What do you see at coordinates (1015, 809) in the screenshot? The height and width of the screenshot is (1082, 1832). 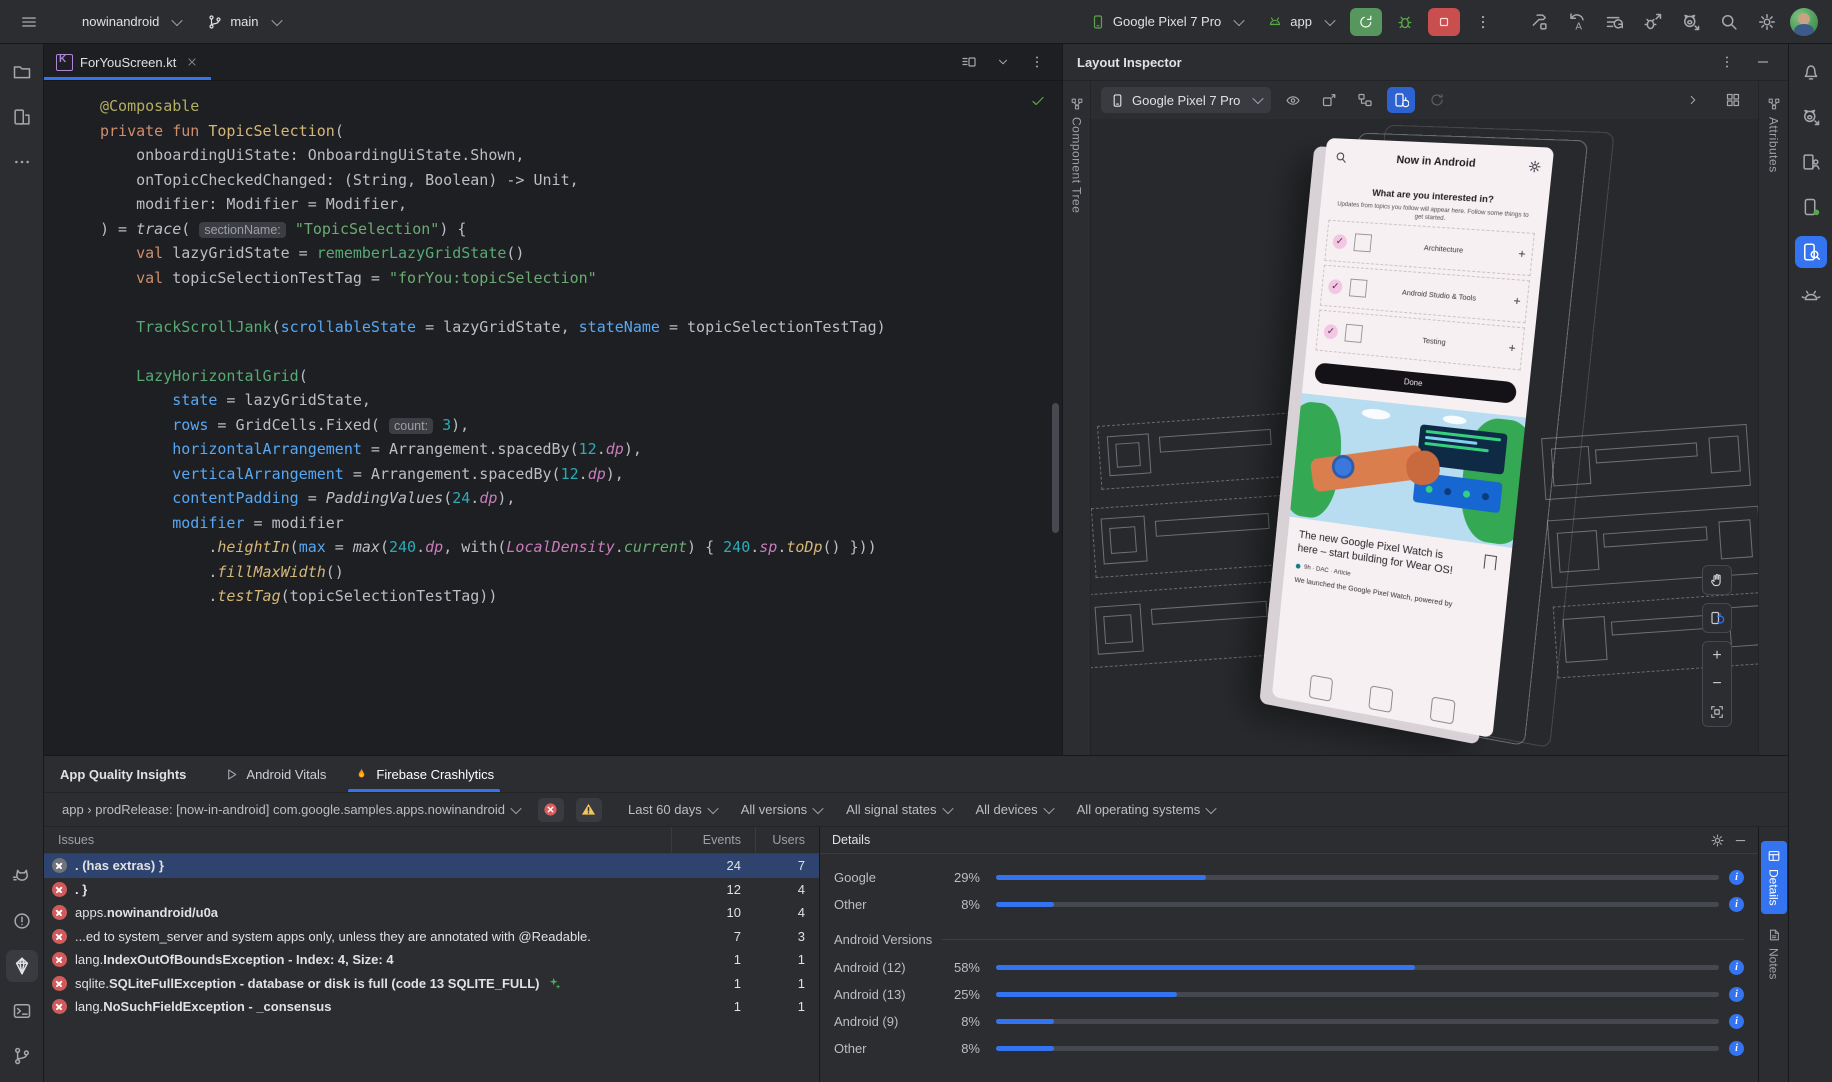 I see `filter-dropdown: All devices` at bounding box center [1015, 809].